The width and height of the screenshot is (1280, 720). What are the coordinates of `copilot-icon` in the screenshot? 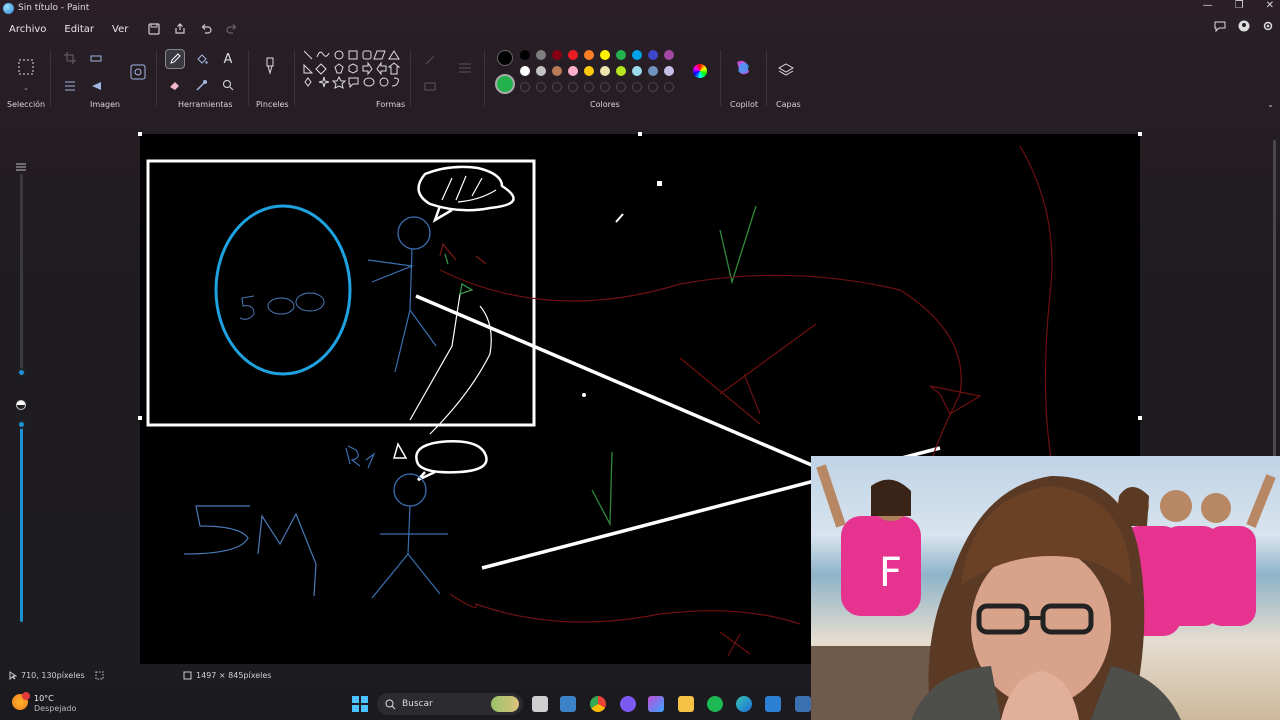 It's located at (743, 68).